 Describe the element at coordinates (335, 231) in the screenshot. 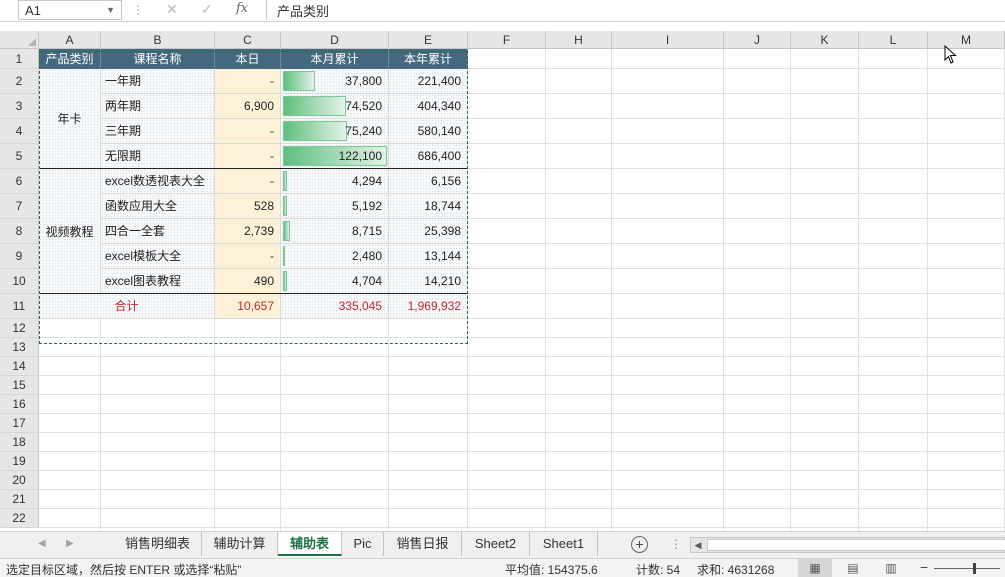

I see `month-total-cell: 8,715` at that location.